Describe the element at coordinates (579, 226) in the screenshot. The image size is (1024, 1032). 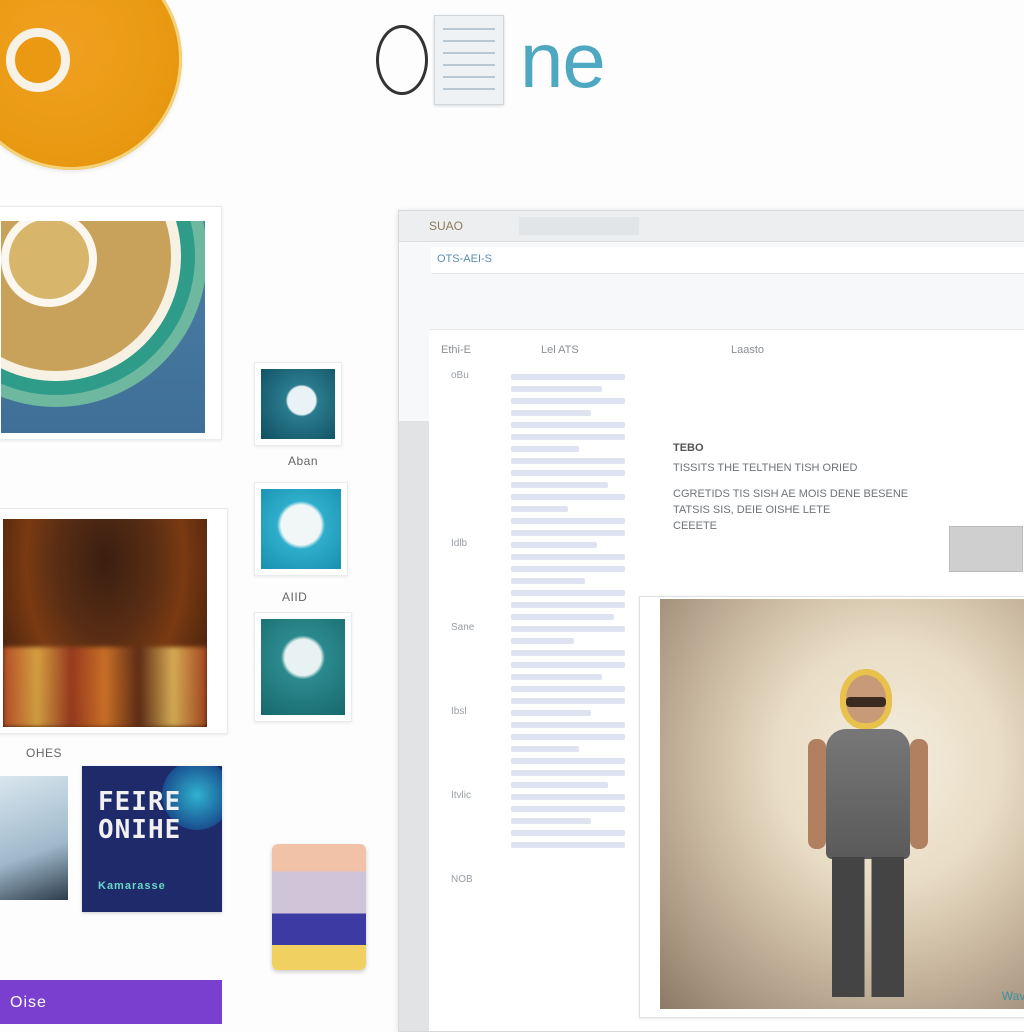
I see `window-tab` at that location.